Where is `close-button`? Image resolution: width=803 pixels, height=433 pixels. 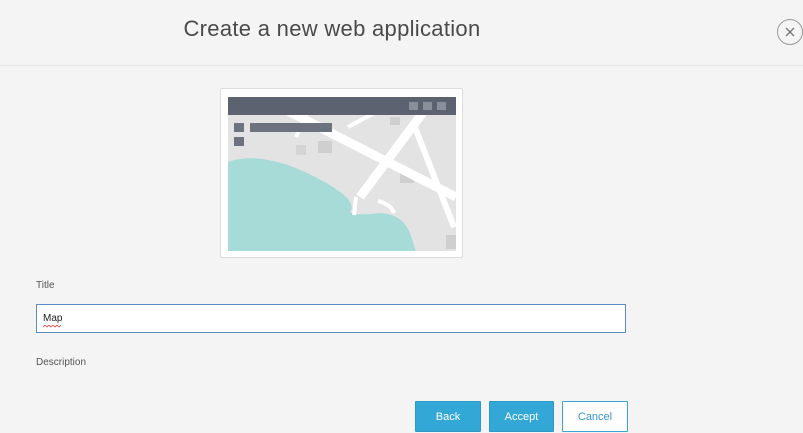 close-button is located at coordinates (790, 32).